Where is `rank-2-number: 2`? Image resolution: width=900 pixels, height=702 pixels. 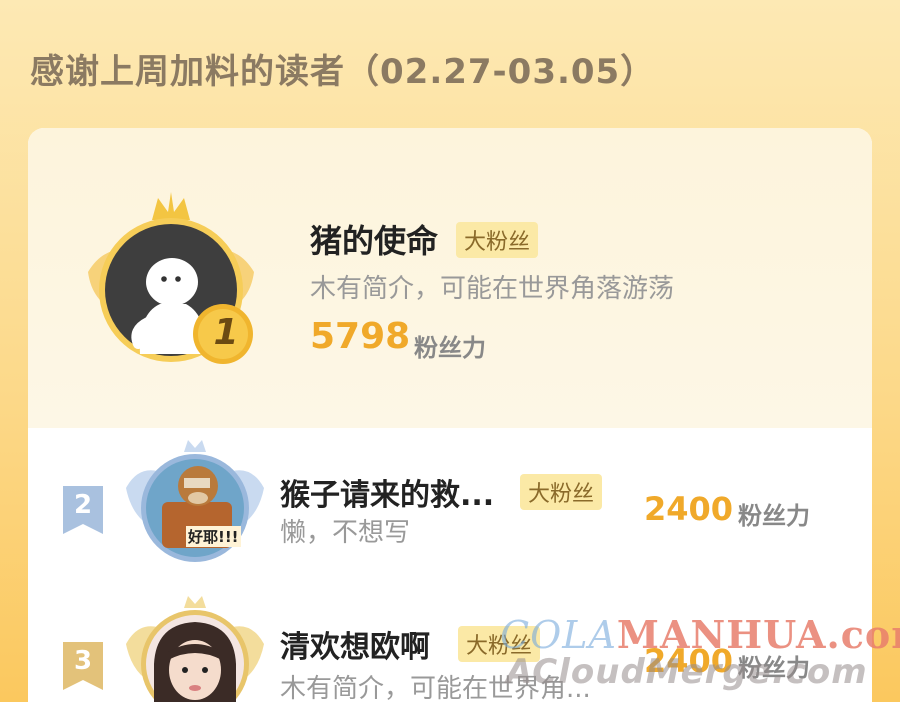
rank-2-number: 2 is located at coordinates (83, 505).